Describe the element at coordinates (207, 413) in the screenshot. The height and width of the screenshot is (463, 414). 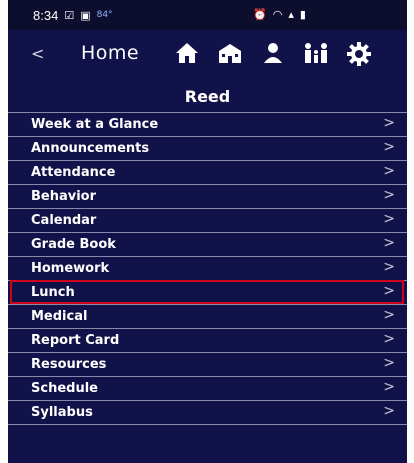
I see `menu-item-syllabus: Syllabus >` at that location.